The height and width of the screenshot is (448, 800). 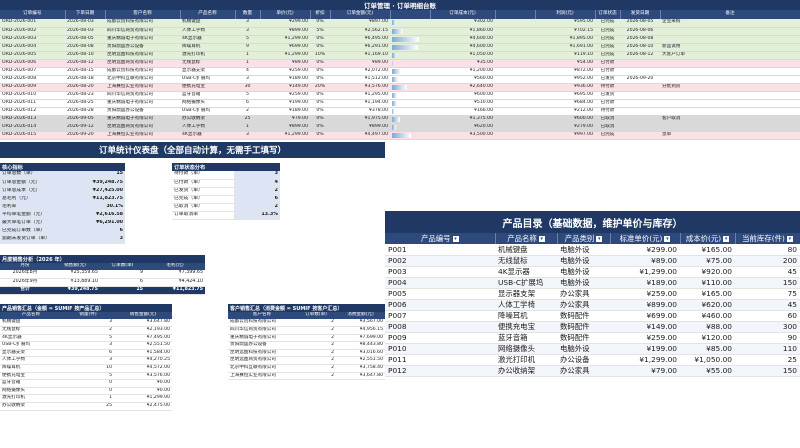 What do you see at coordinates (645, 305) in the screenshot?
I see `catalog-cell: ¥899.00` at bounding box center [645, 305].